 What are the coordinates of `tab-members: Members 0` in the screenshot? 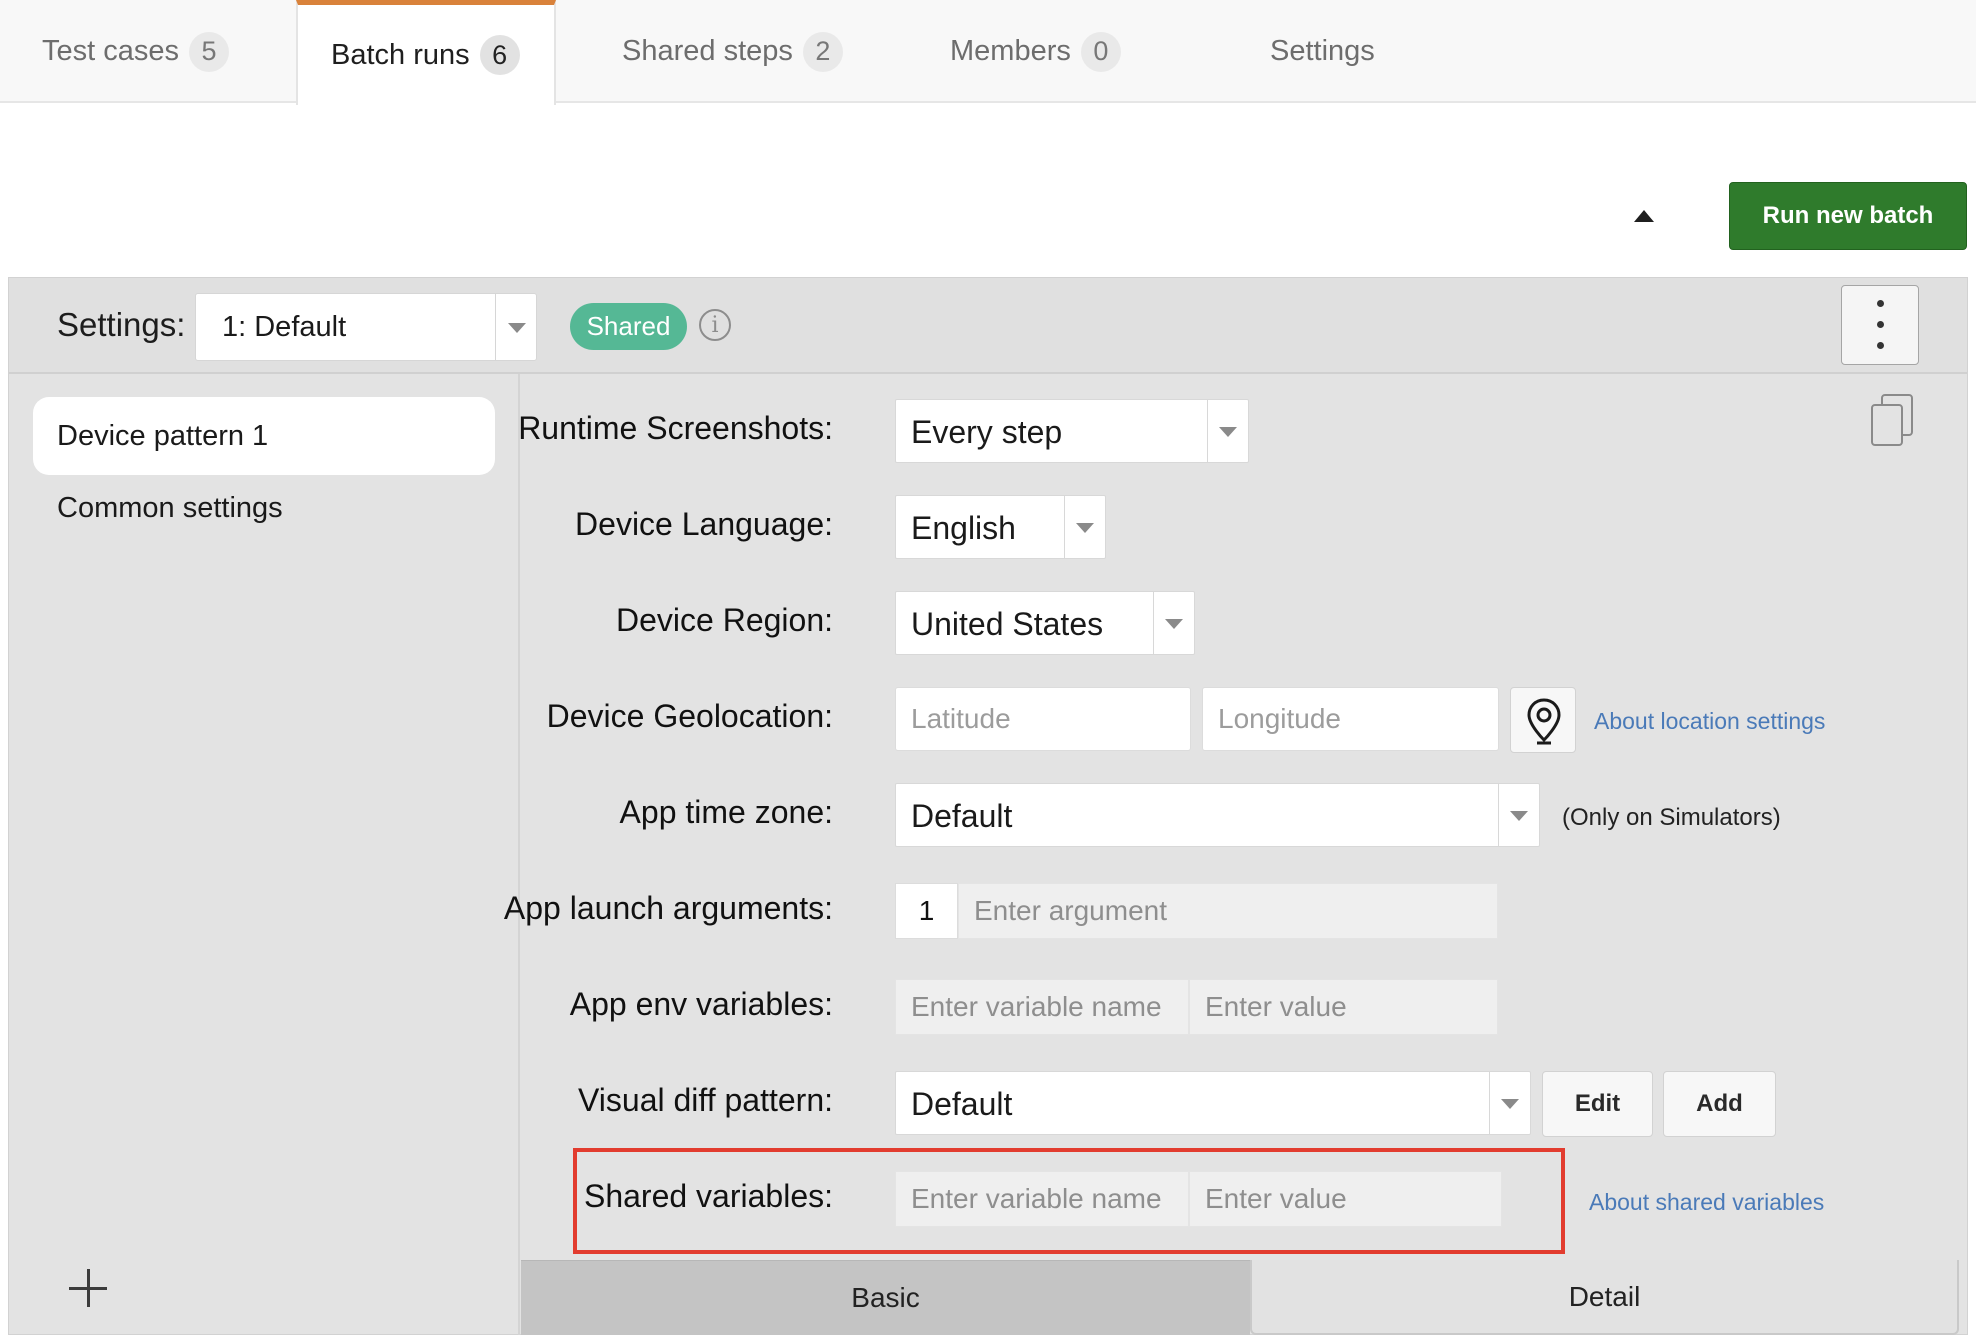 It's located at (1038, 51).